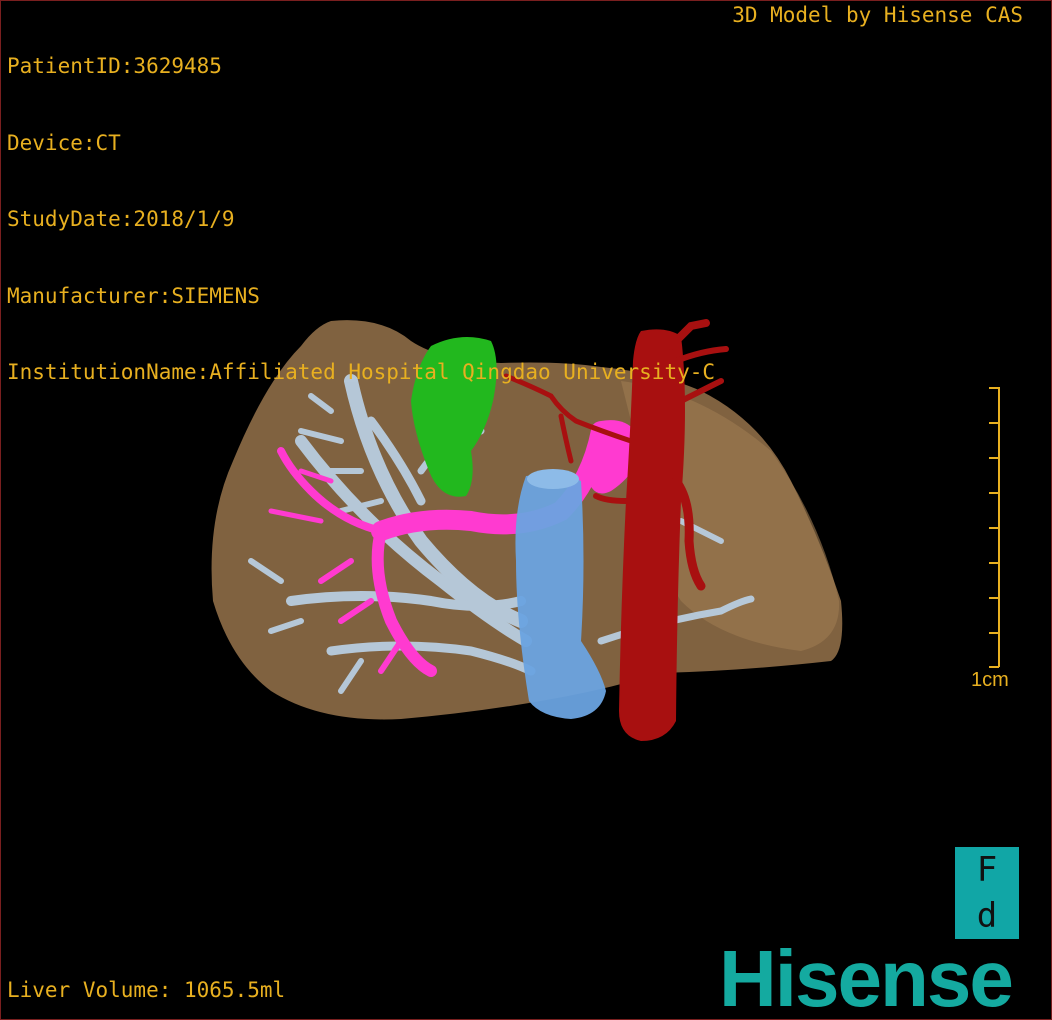 This screenshot has height=1020, width=1052. What do you see at coordinates (146, 990) in the screenshot?
I see `liver-volume-text: Liver Volume: 1065.5ml` at bounding box center [146, 990].